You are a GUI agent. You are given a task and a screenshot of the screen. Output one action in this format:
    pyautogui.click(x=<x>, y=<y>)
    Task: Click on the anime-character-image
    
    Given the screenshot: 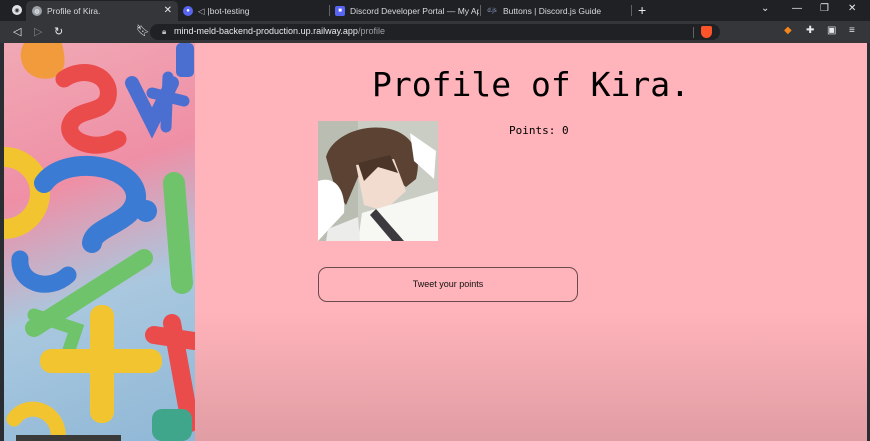 What is the action you would take?
    pyautogui.click(x=378, y=181)
    